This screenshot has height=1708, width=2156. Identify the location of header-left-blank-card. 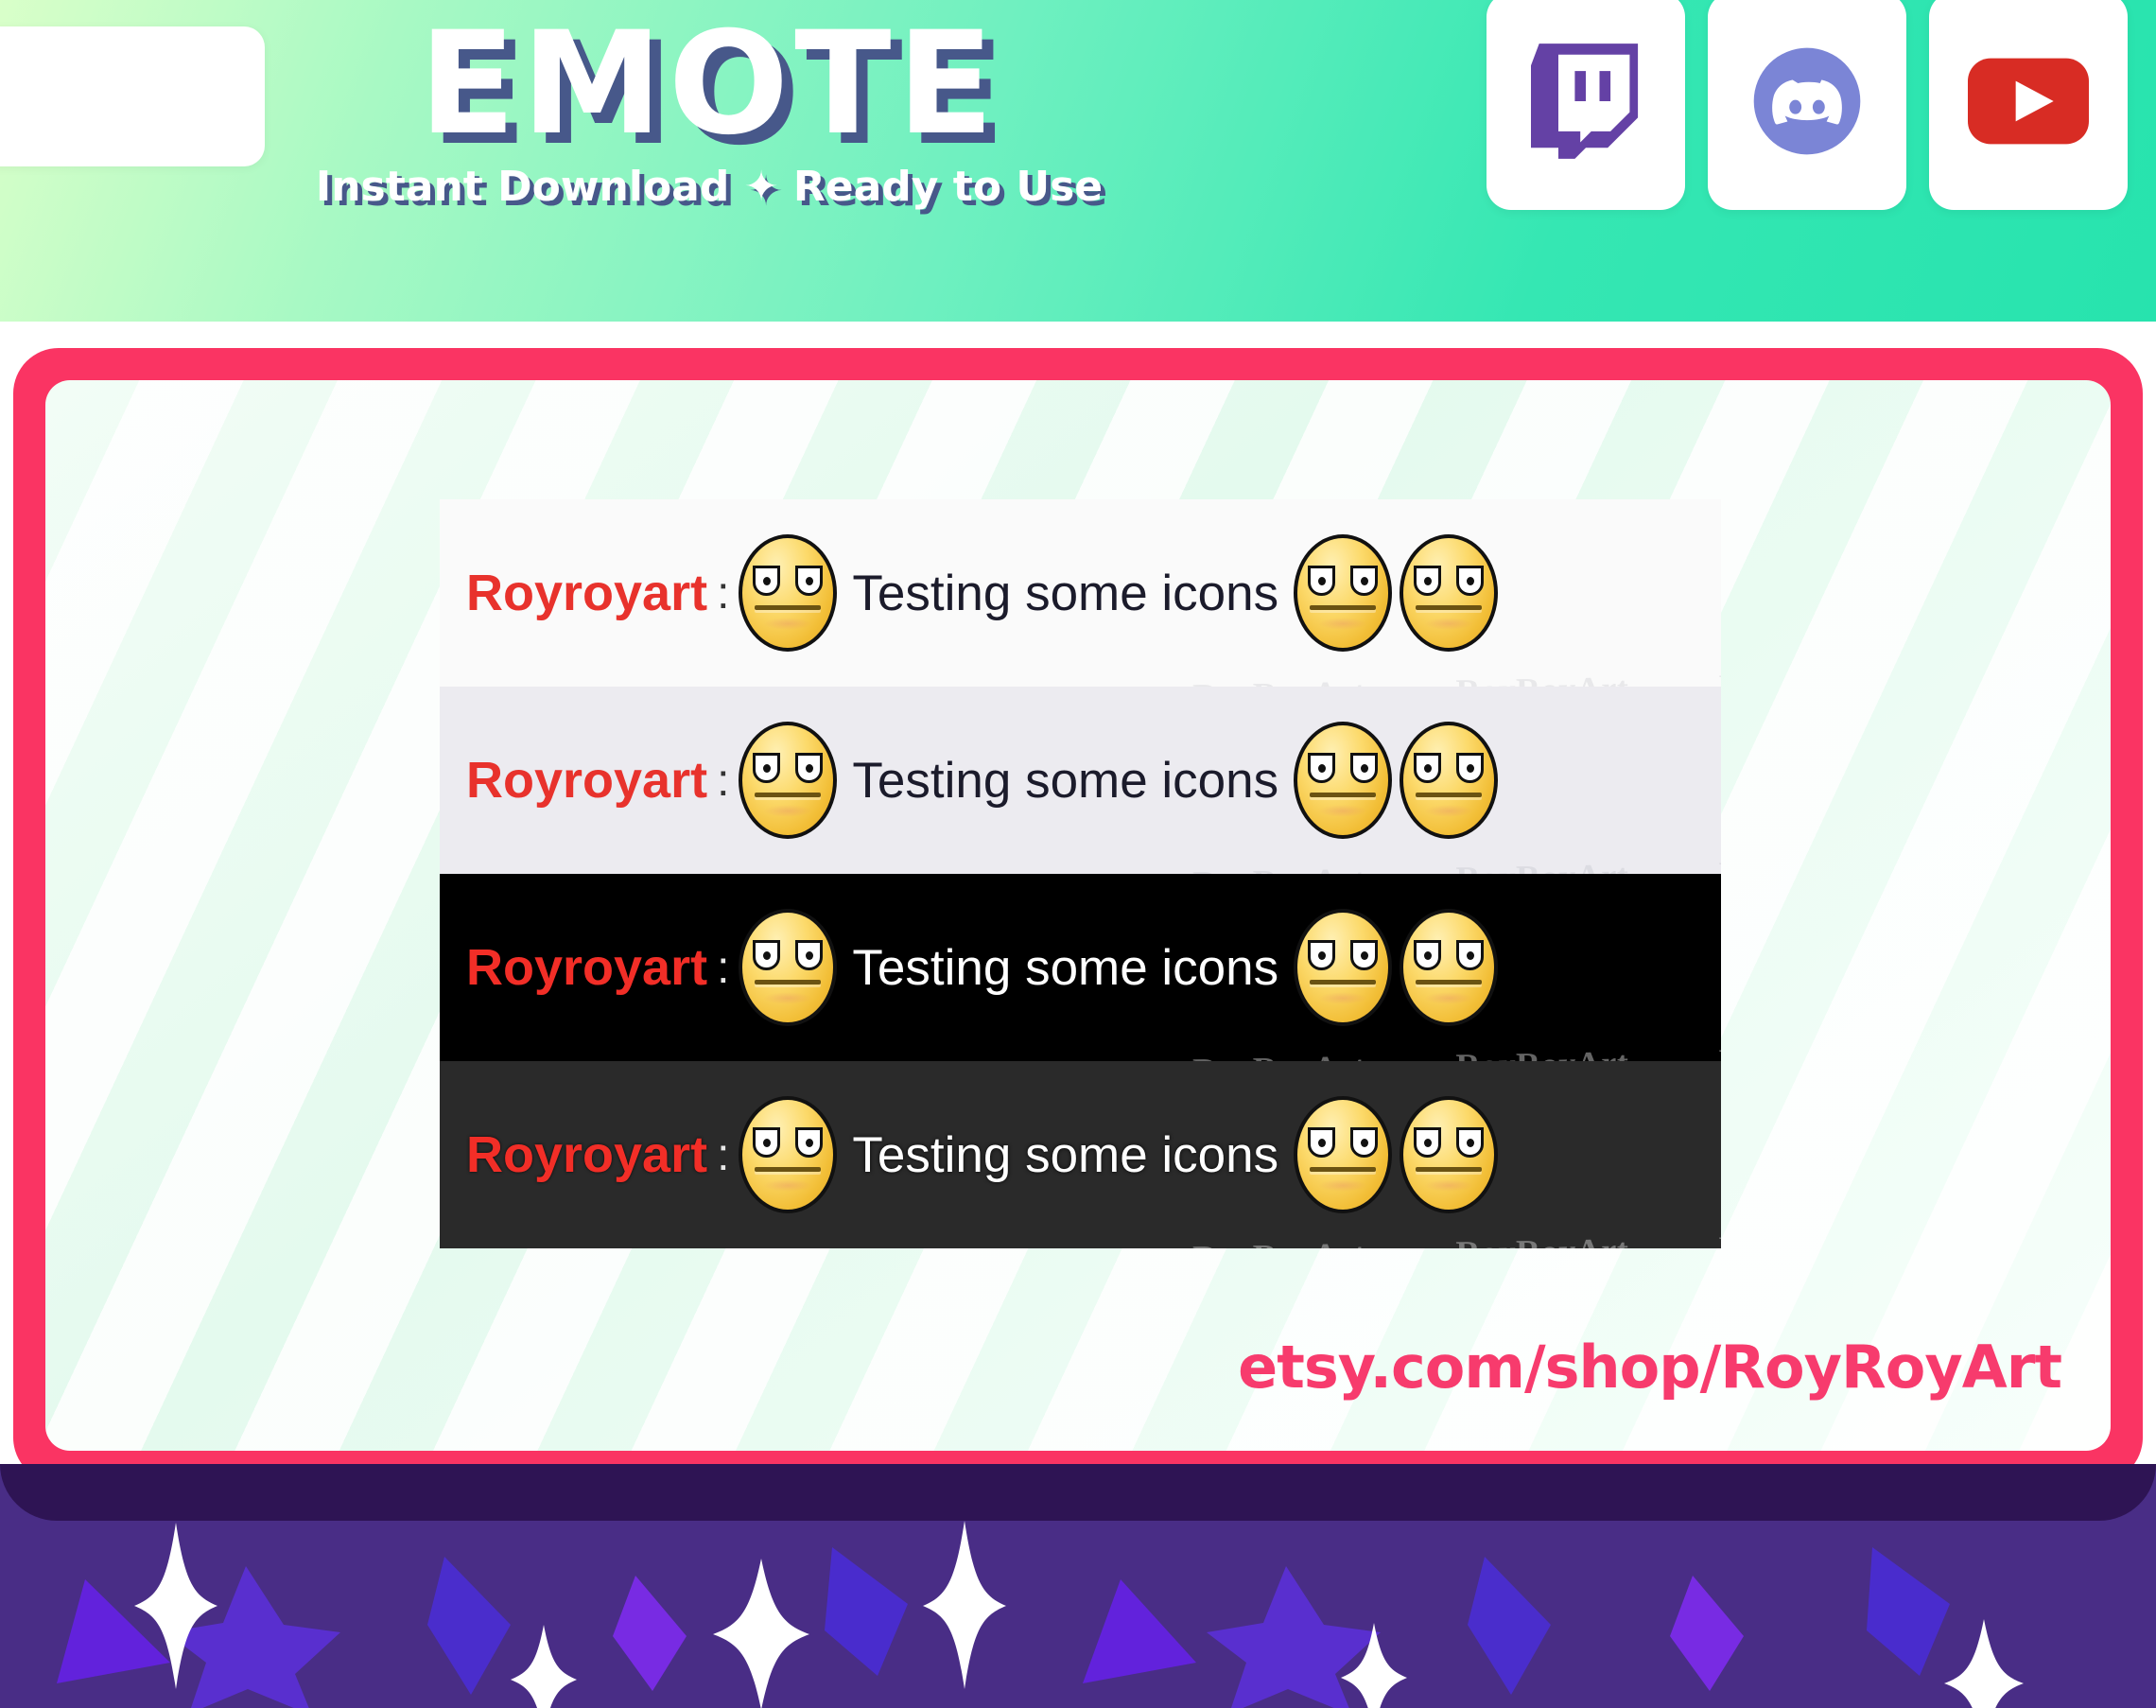
(132, 96).